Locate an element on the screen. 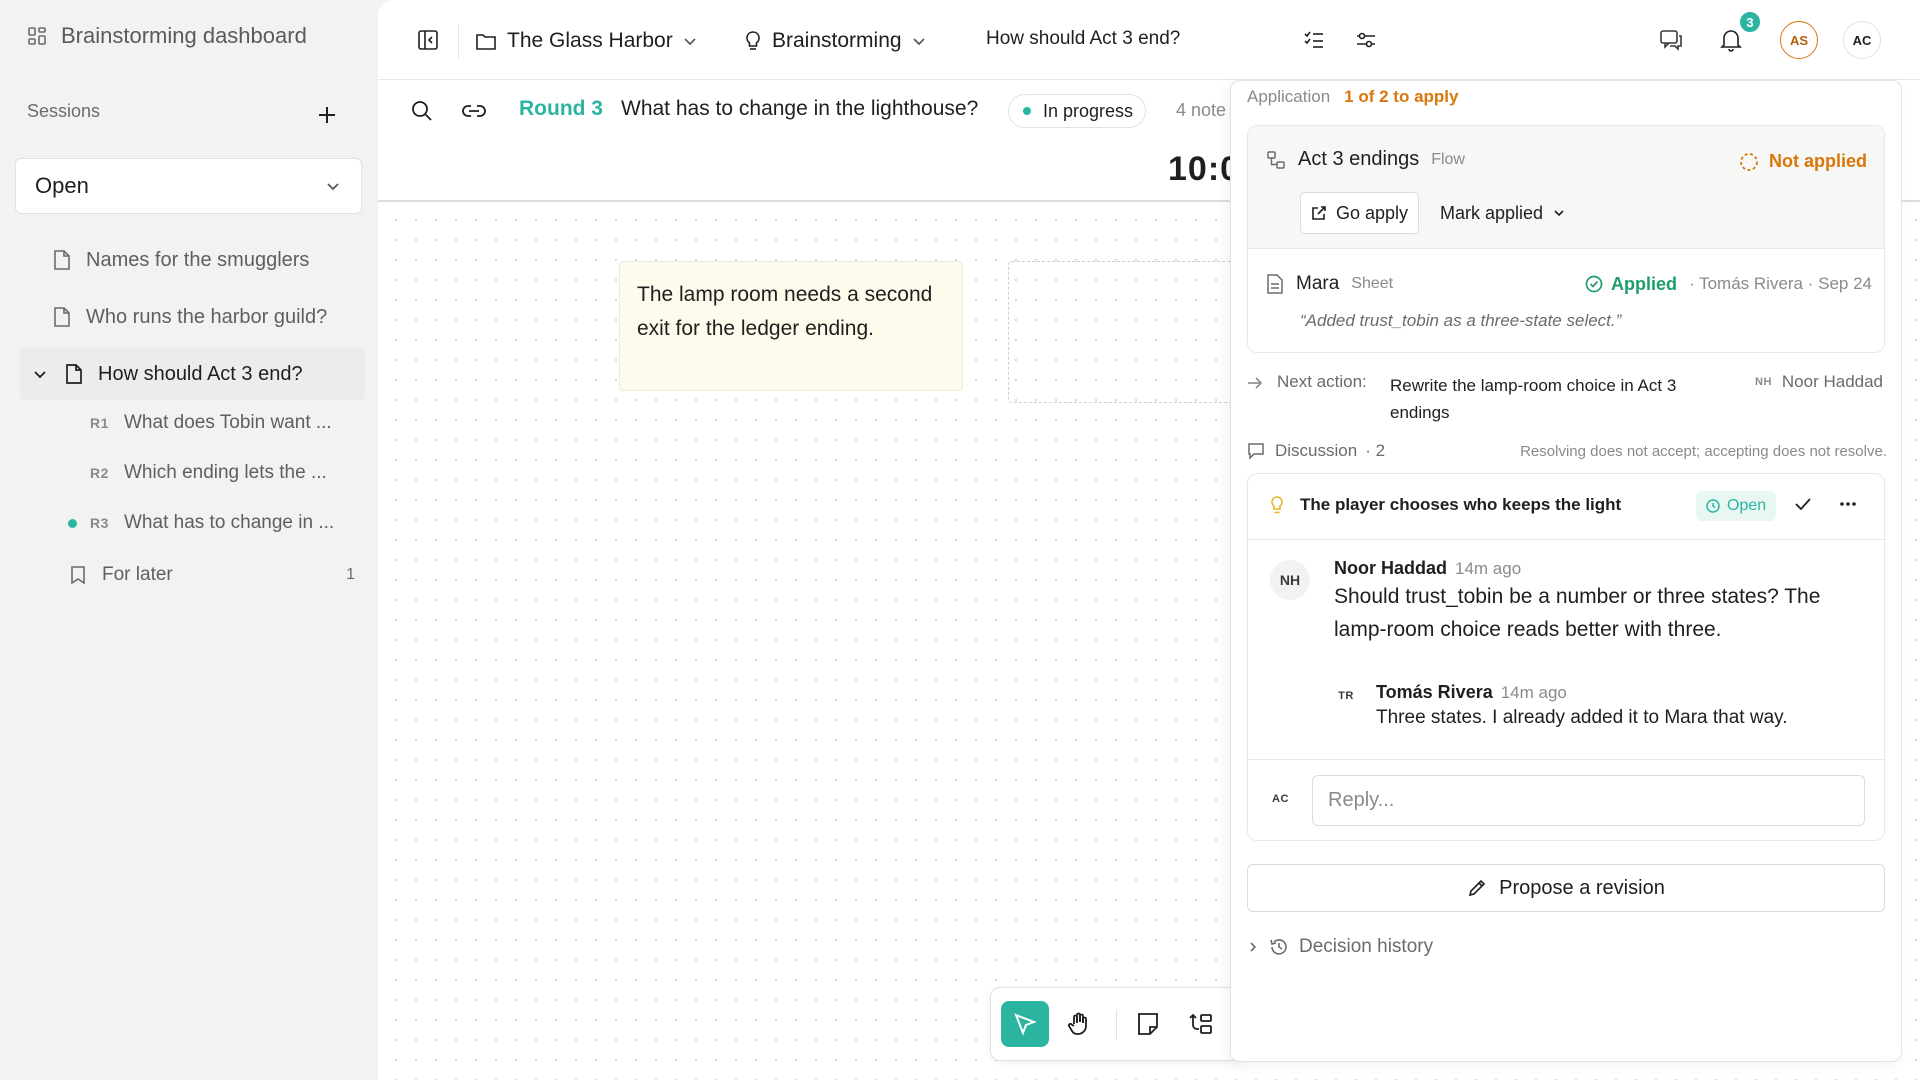  notes-count: 4 note is located at coordinates (1201, 110).